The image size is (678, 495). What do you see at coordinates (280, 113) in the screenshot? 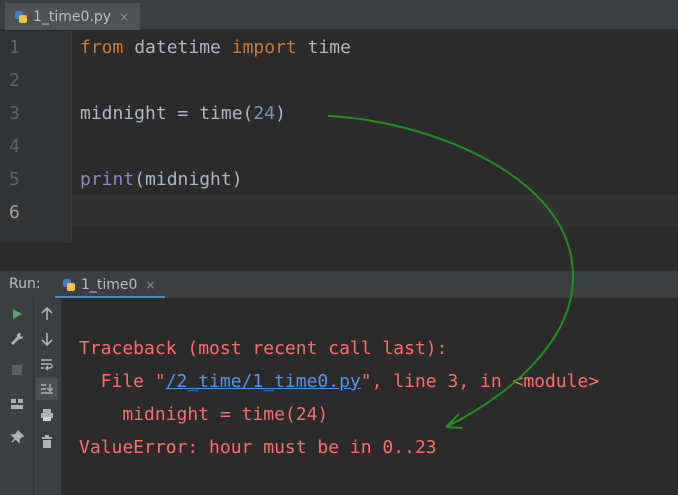
I see `code-token: )` at bounding box center [280, 113].